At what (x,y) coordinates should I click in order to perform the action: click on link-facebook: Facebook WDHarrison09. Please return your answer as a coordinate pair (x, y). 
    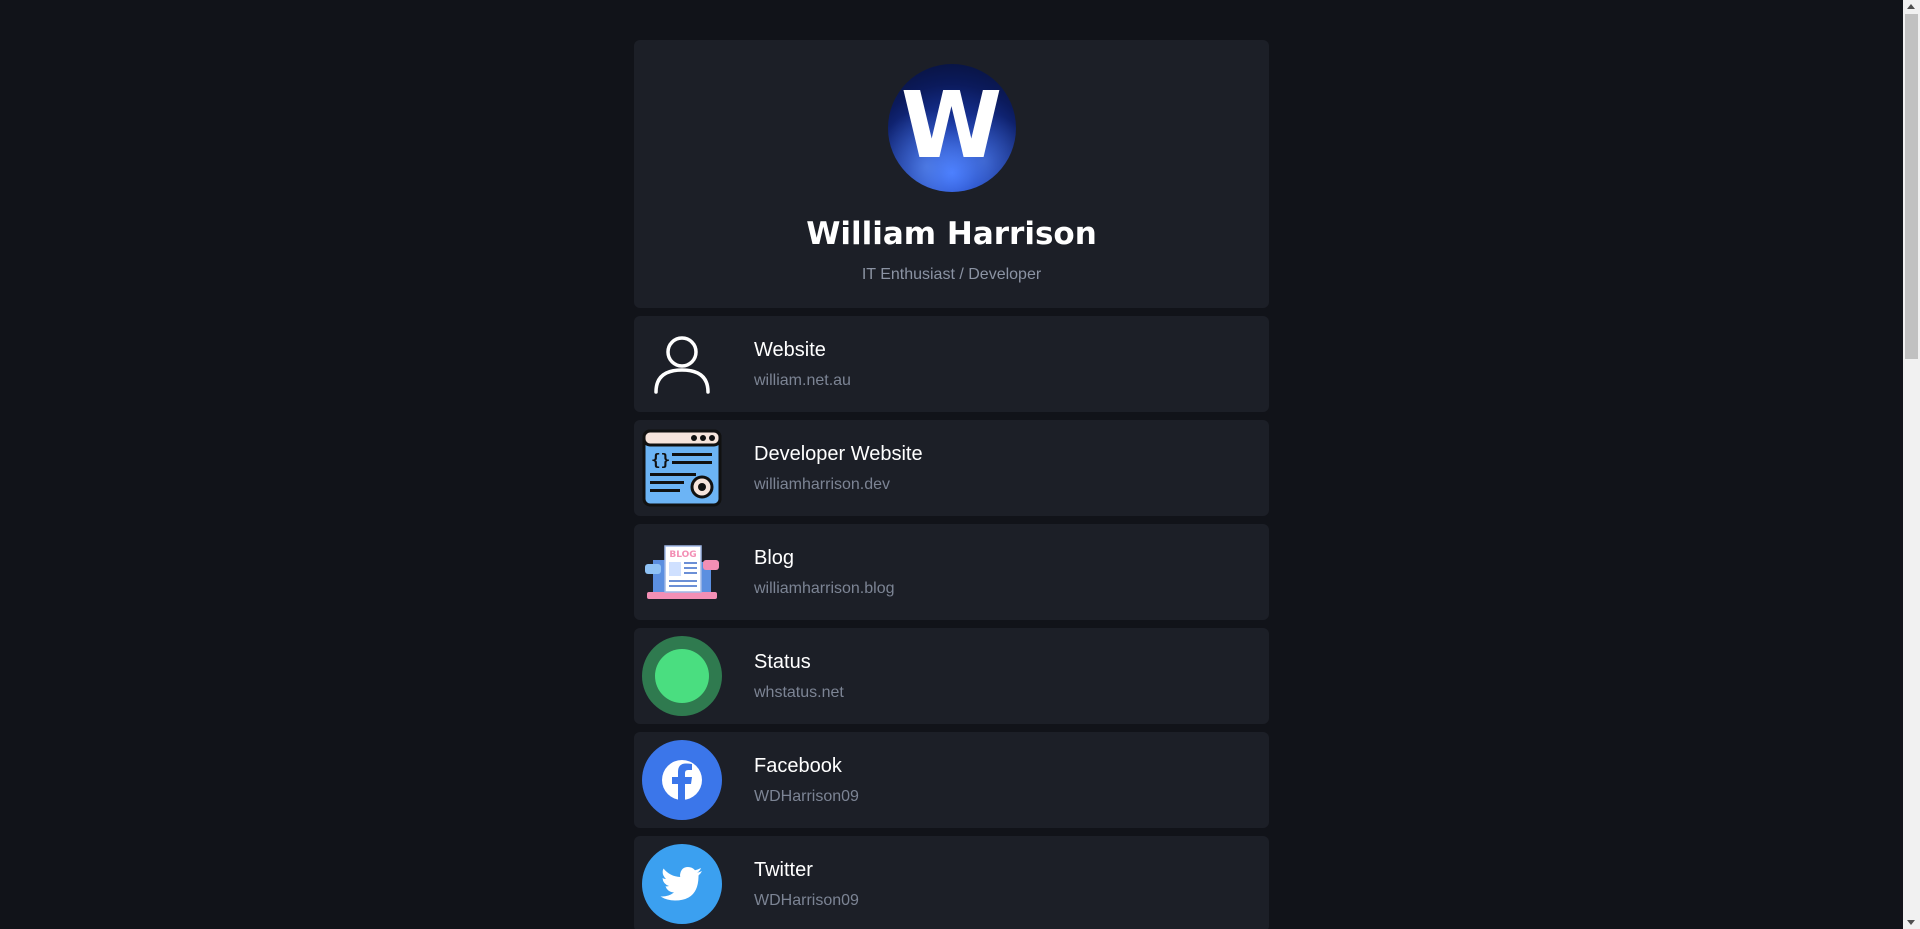
    Looking at the image, I should click on (951, 780).